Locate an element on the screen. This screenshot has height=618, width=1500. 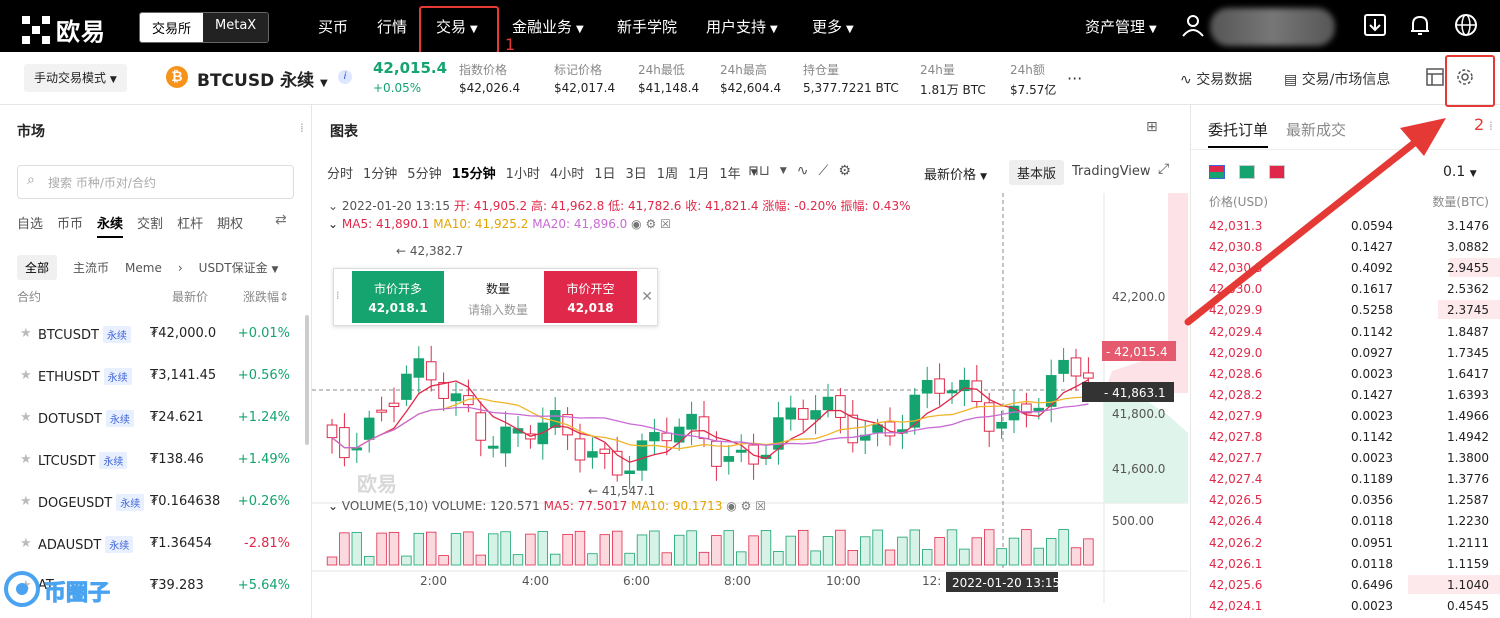
close-icon: ✕ is located at coordinates (647, 297).